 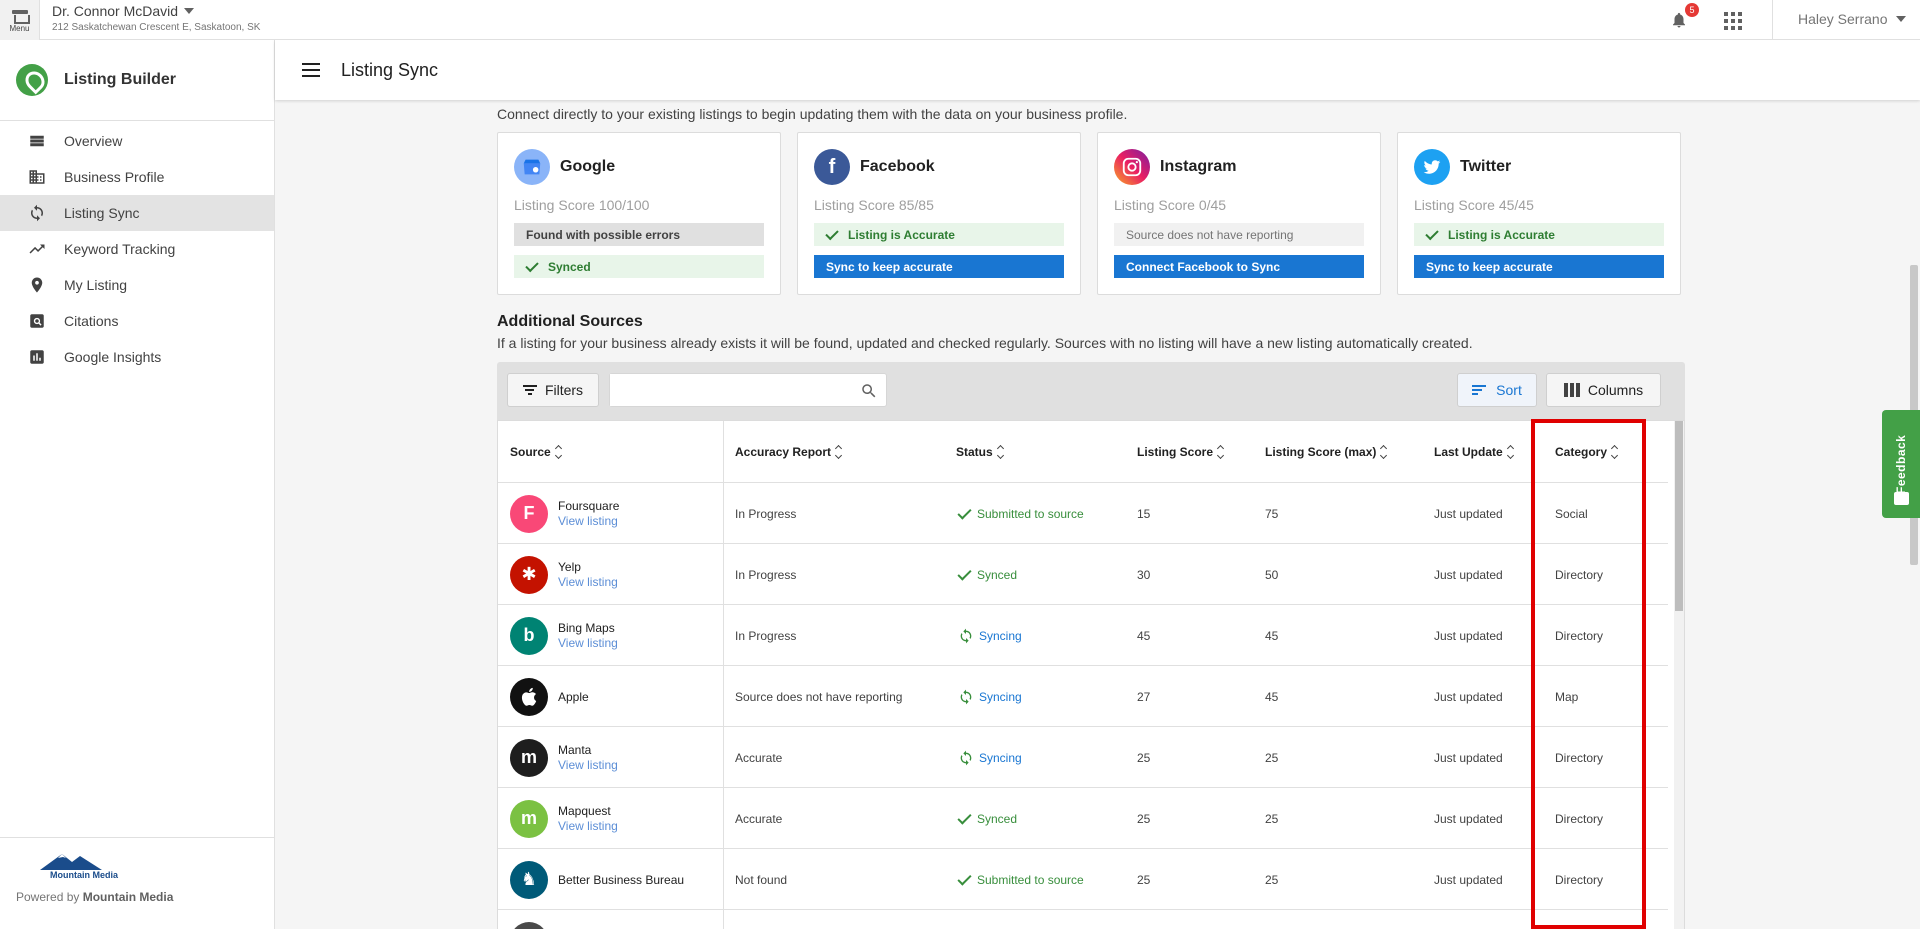 I want to click on footer-logo-text: Mountain Media, so click(x=84, y=875).